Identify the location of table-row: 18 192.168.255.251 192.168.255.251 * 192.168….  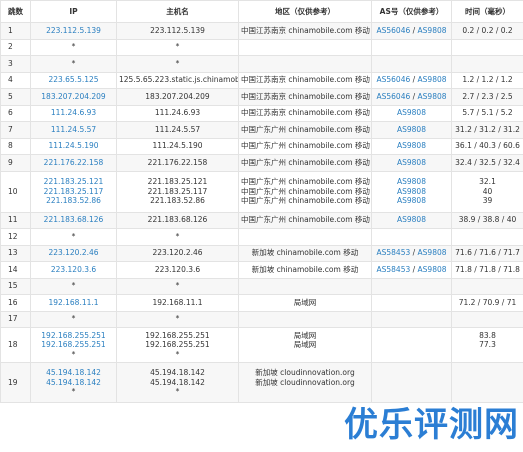
(261, 345).